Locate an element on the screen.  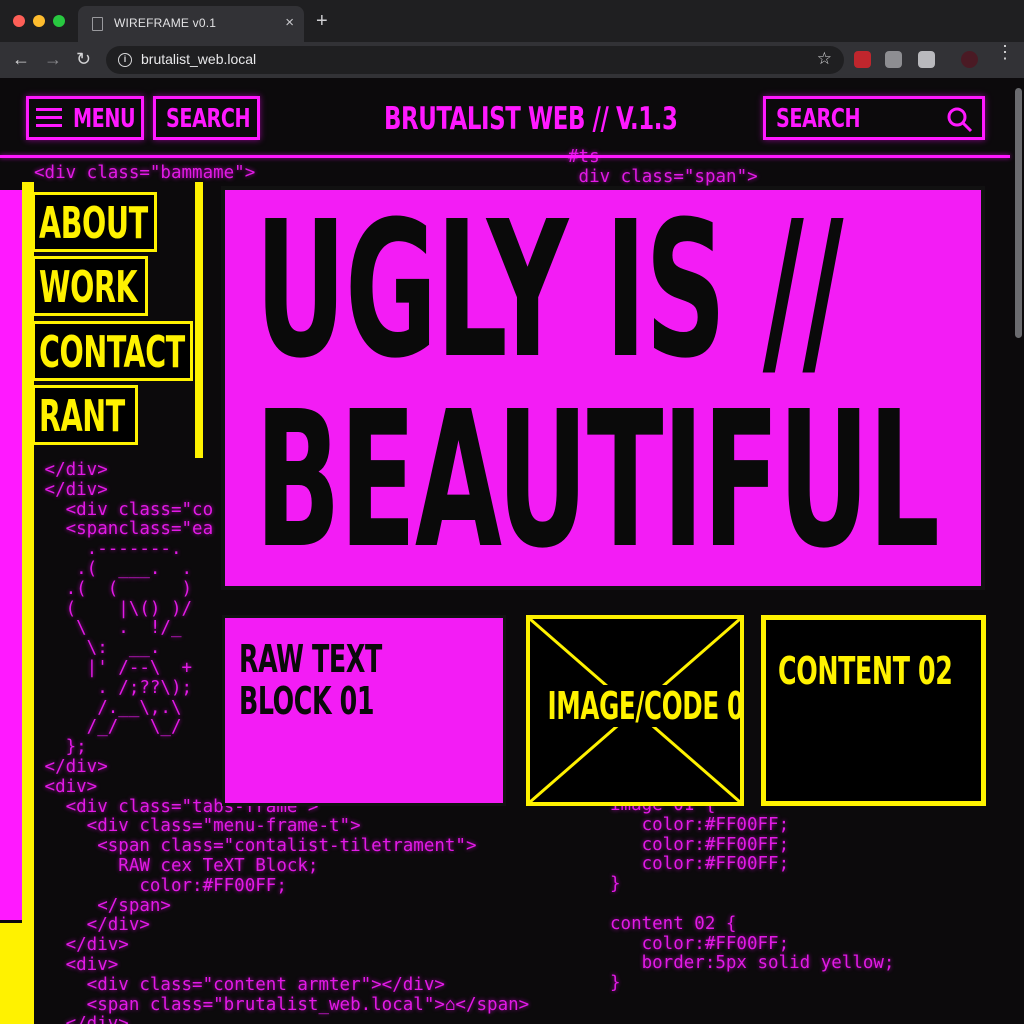
nav-frame-border is located at coordinates (199, 320).